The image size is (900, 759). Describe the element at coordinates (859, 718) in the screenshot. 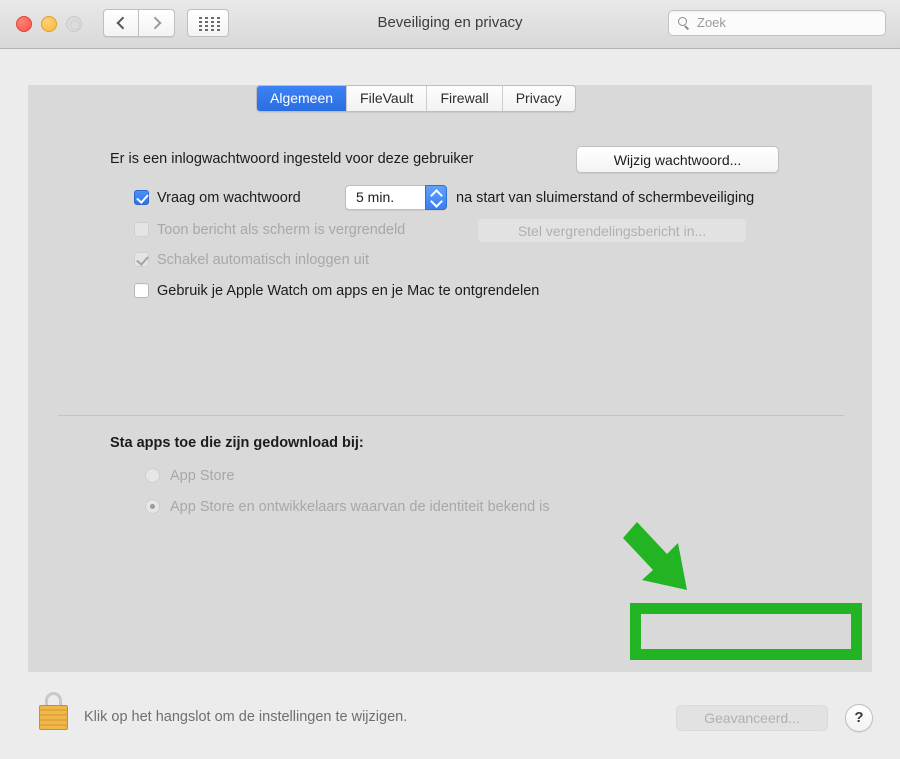

I see `help-button: ?` at that location.